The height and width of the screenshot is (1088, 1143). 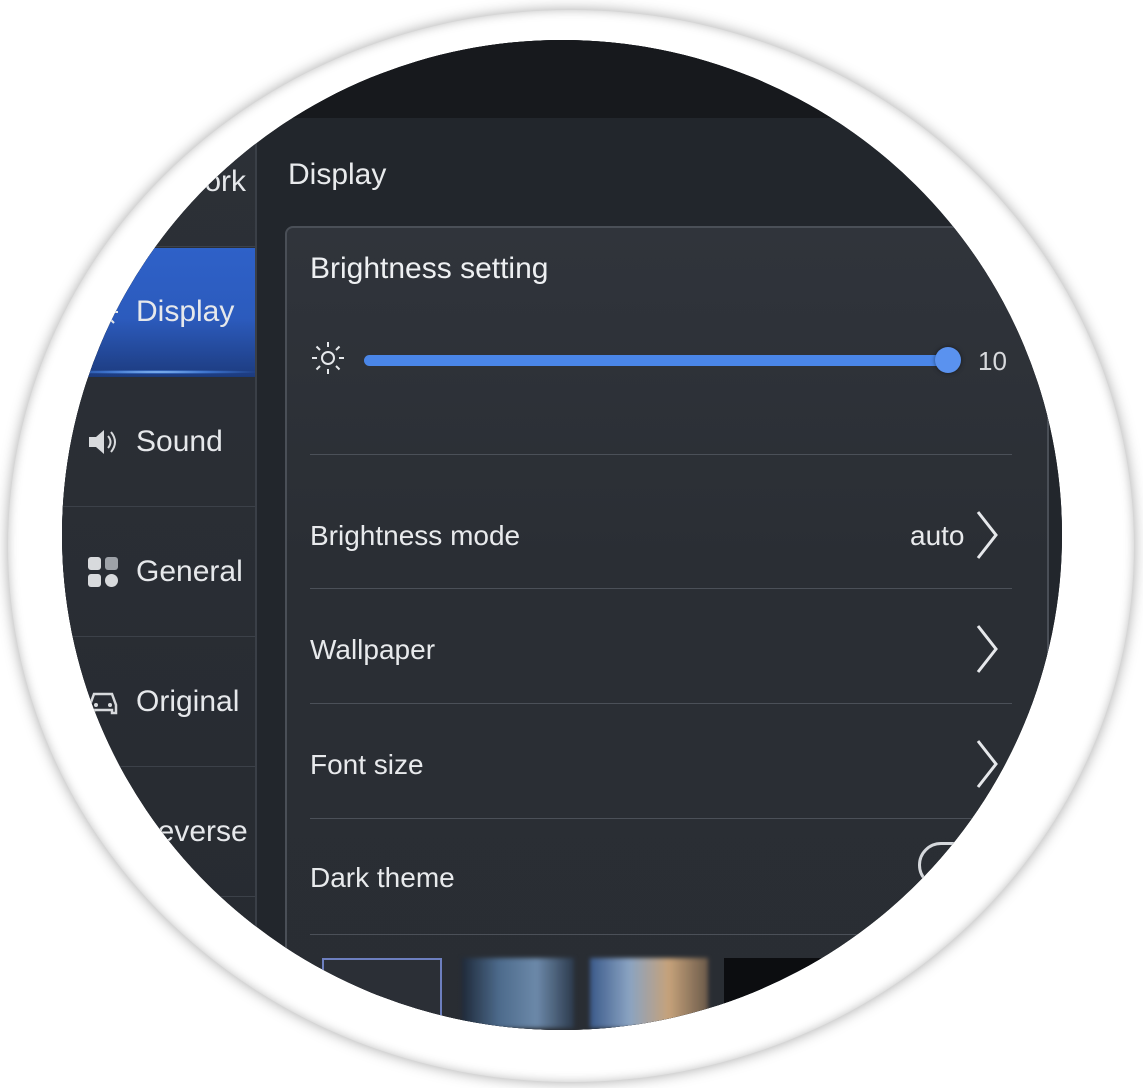 I want to click on sidebar-item-label: General, so click(x=189, y=571).